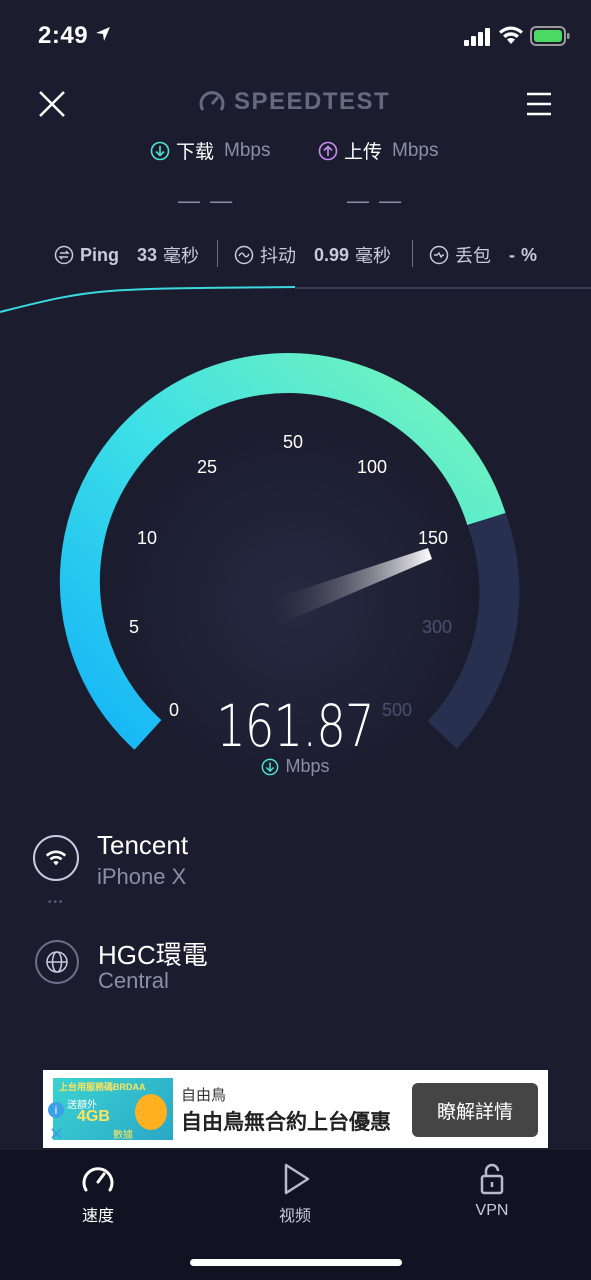 This screenshot has width=591, height=1280. What do you see at coordinates (133, 980) in the screenshot?
I see `server-location: Central` at bounding box center [133, 980].